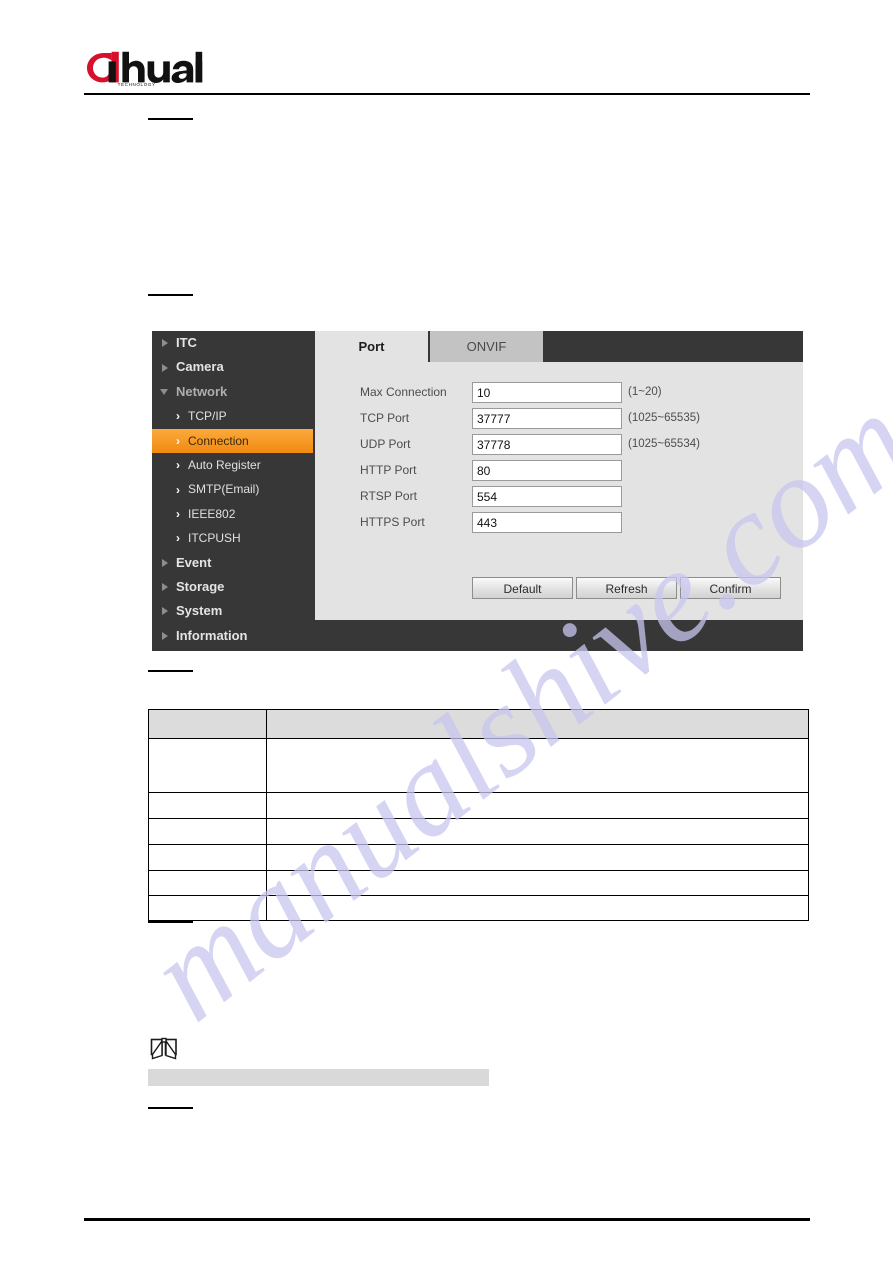  I want to click on field-row-tcp-port: TCP Port (1025~65535), so click(559, 418).